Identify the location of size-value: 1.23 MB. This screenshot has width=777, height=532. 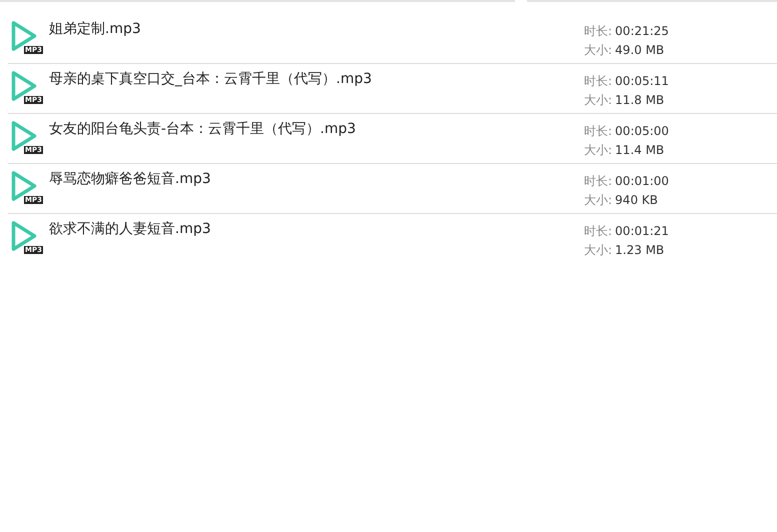
(639, 250).